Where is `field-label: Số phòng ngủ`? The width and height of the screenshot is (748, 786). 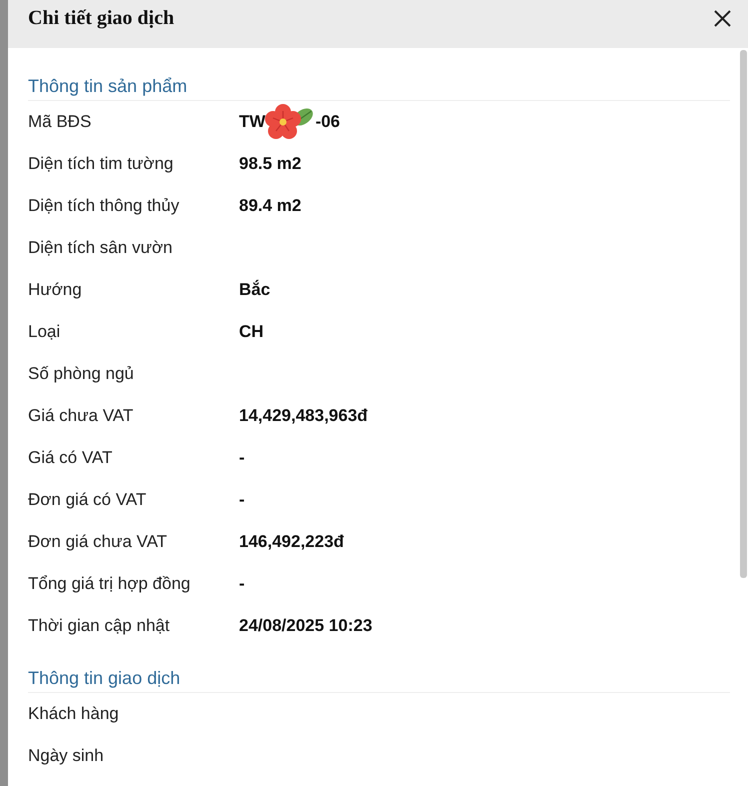 field-label: Số phòng ngủ is located at coordinates (81, 374).